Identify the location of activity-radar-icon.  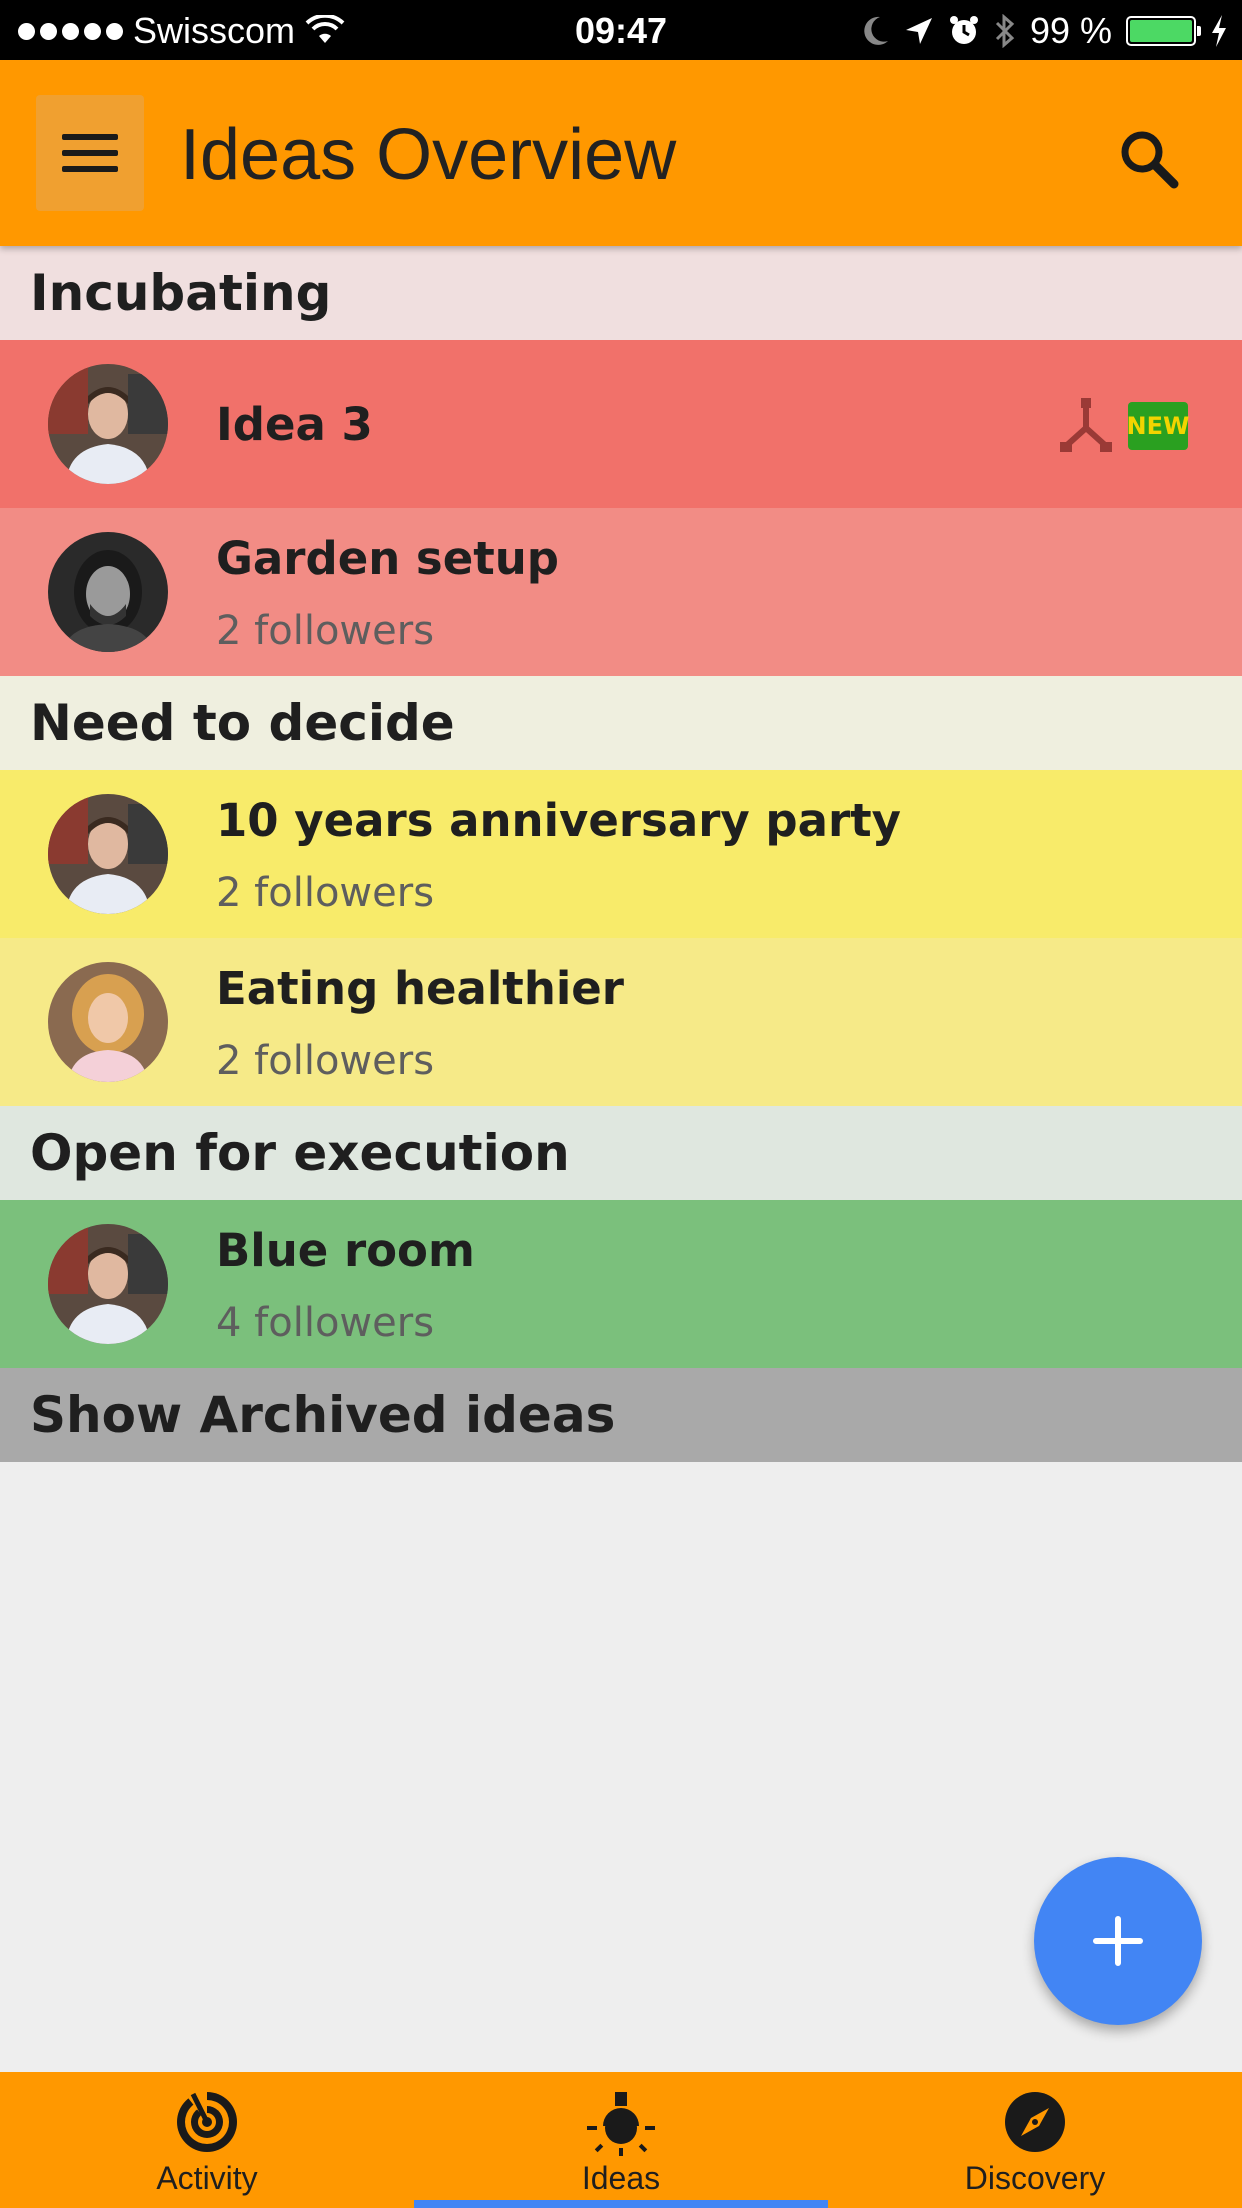
(207, 2120).